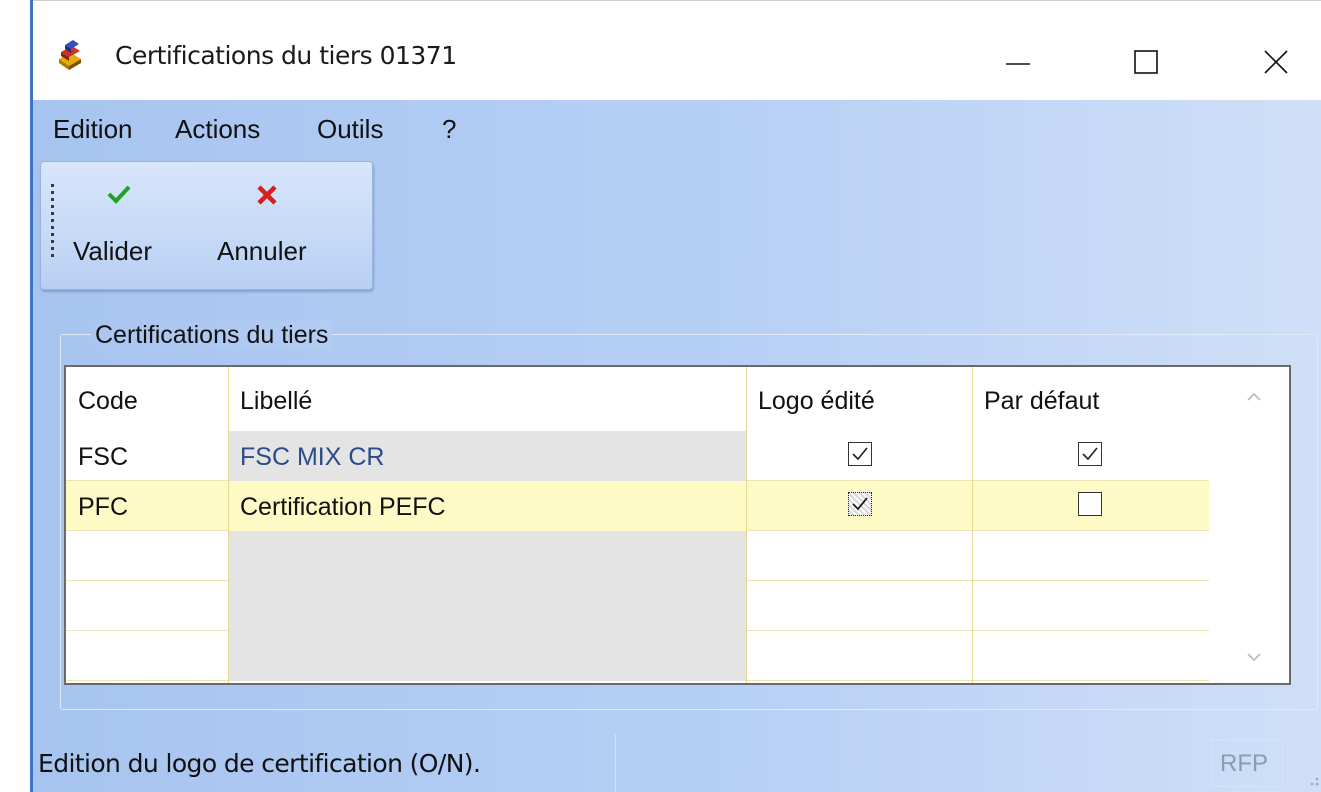 The width and height of the screenshot is (1321, 792). I want to click on scroll-up-icon, so click(1254, 397).